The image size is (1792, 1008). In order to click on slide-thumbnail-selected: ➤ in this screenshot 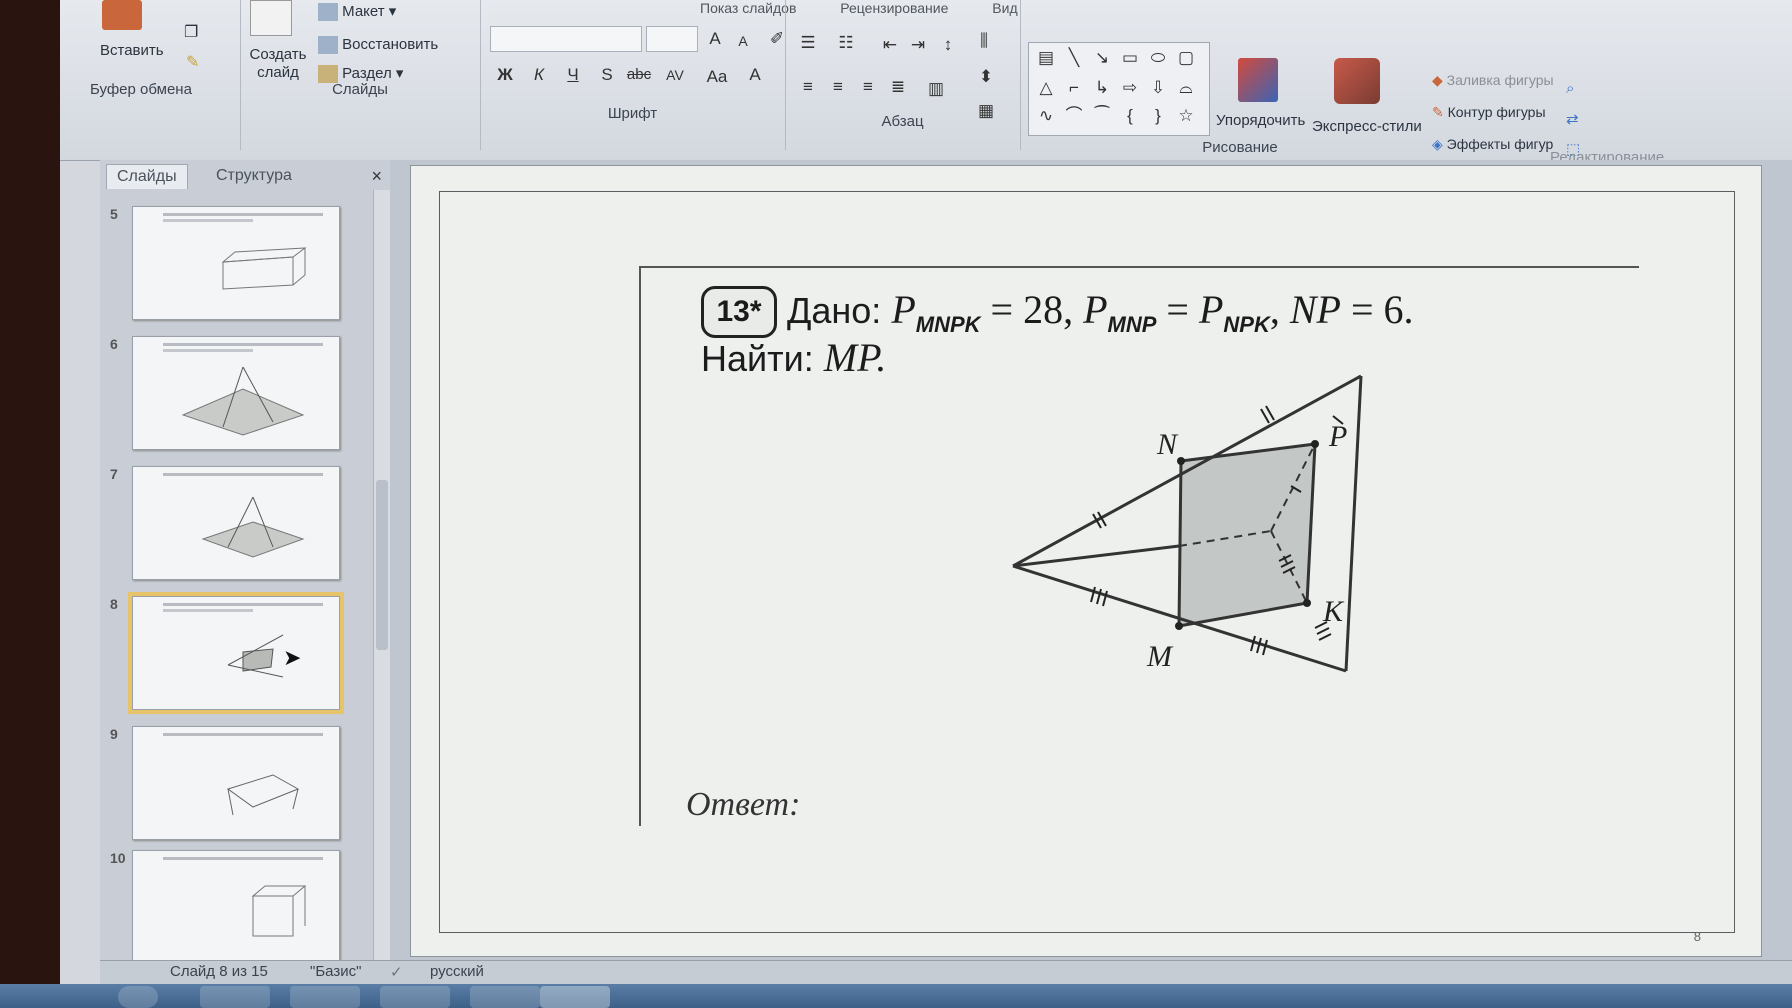, I will do `click(236, 653)`.